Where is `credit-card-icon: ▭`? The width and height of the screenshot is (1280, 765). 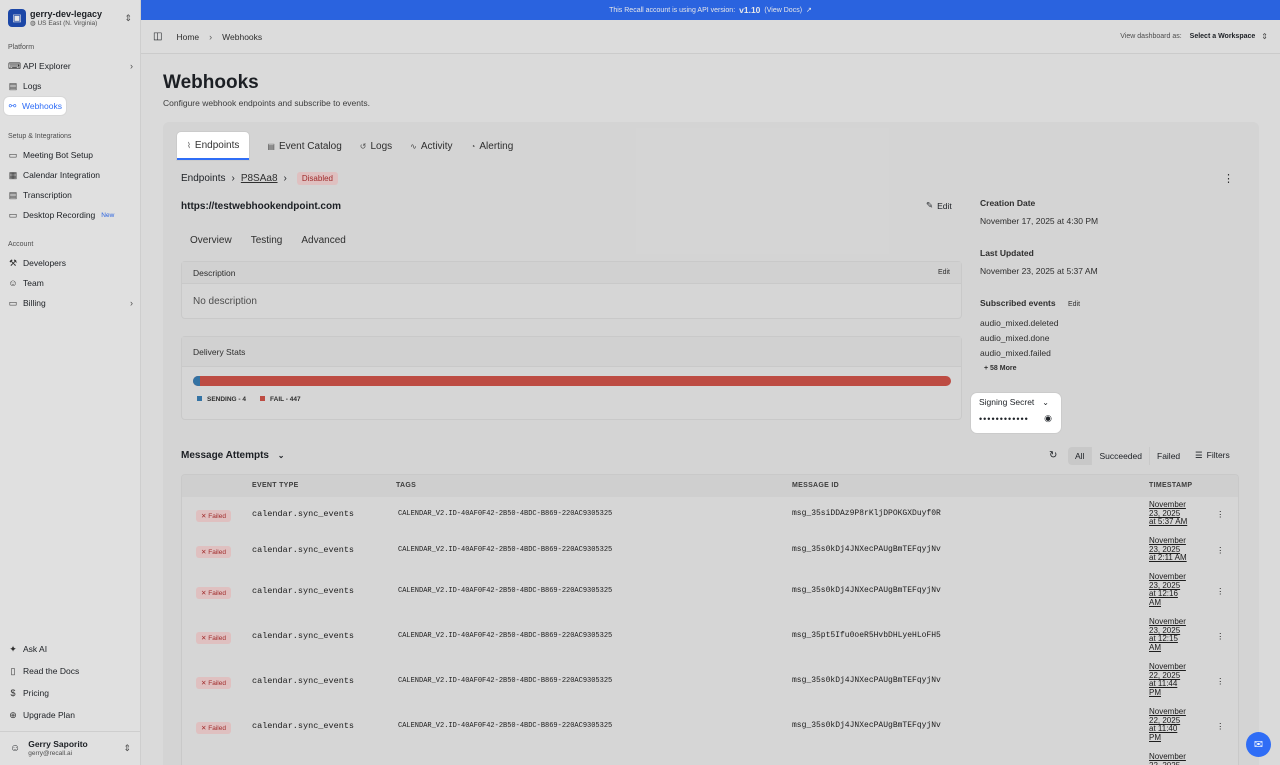
credit-card-icon: ▭ is located at coordinates (13, 303).